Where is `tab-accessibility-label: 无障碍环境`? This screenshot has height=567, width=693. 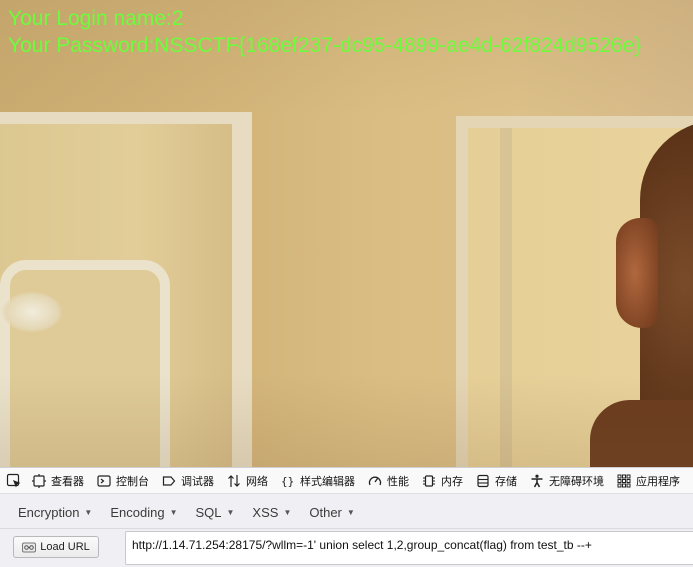 tab-accessibility-label: 无障碍环境 is located at coordinates (576, 481).